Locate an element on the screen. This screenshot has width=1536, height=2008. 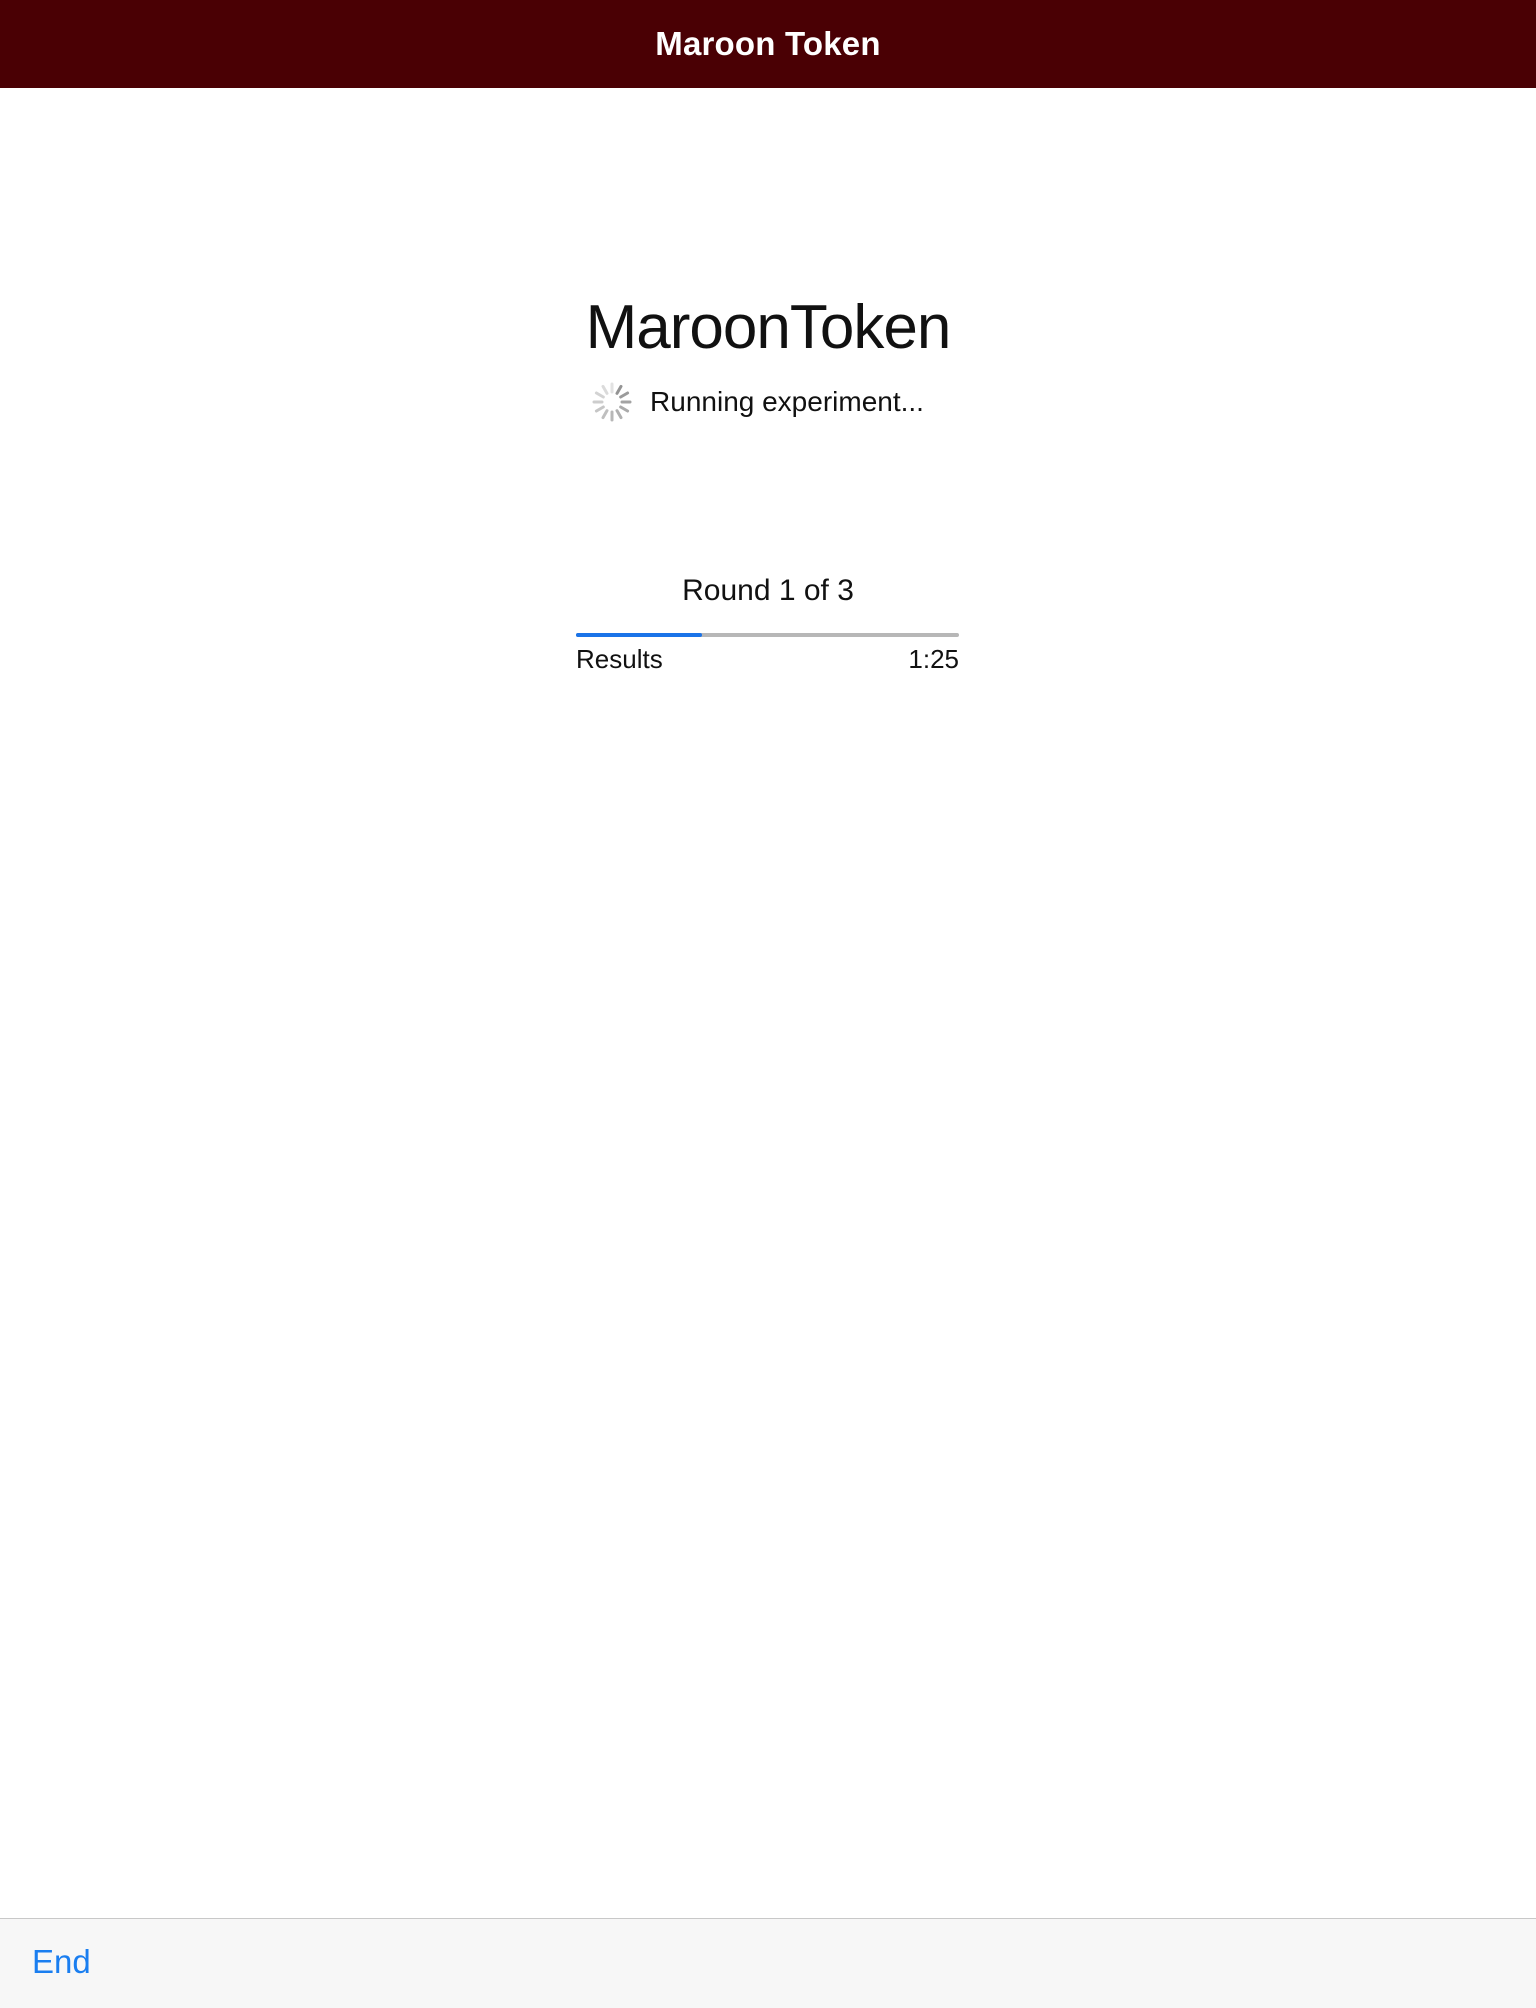
progress-time-label: 1:25 is located at coordinates (933, 659).